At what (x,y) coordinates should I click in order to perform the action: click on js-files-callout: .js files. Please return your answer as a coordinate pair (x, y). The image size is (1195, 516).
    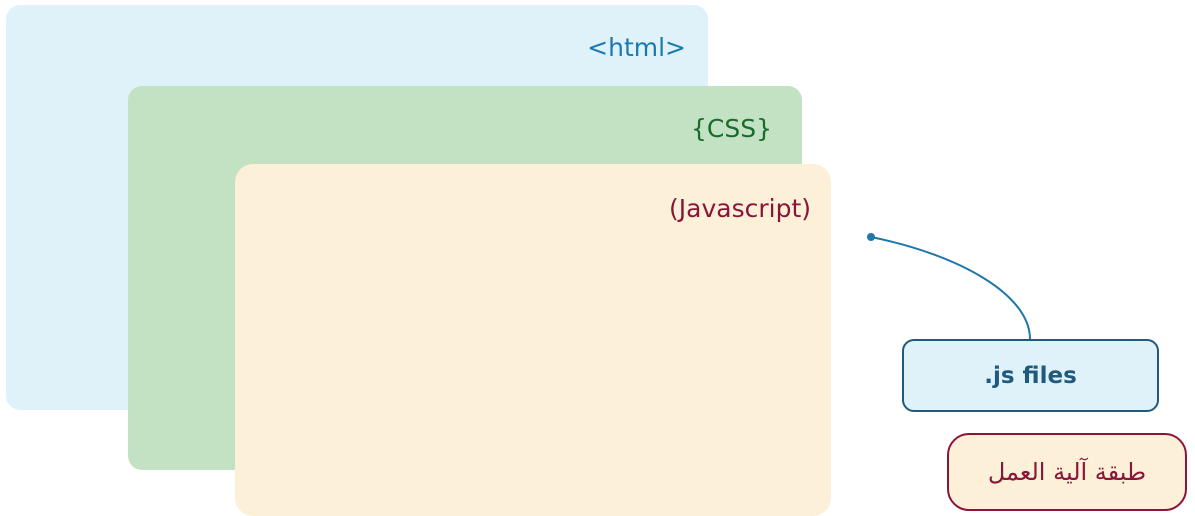
    Looking at the image, I should click on (1030, 375).